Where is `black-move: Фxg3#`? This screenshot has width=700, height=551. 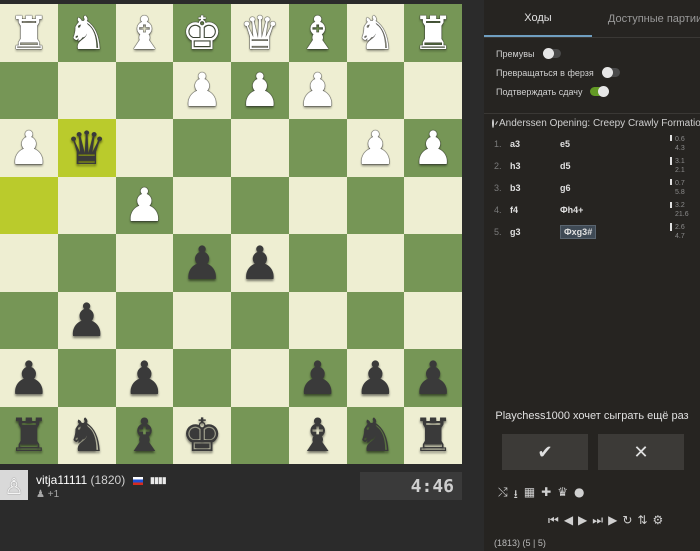
black-move: Фxg3# is located at coordinates (605, 232).